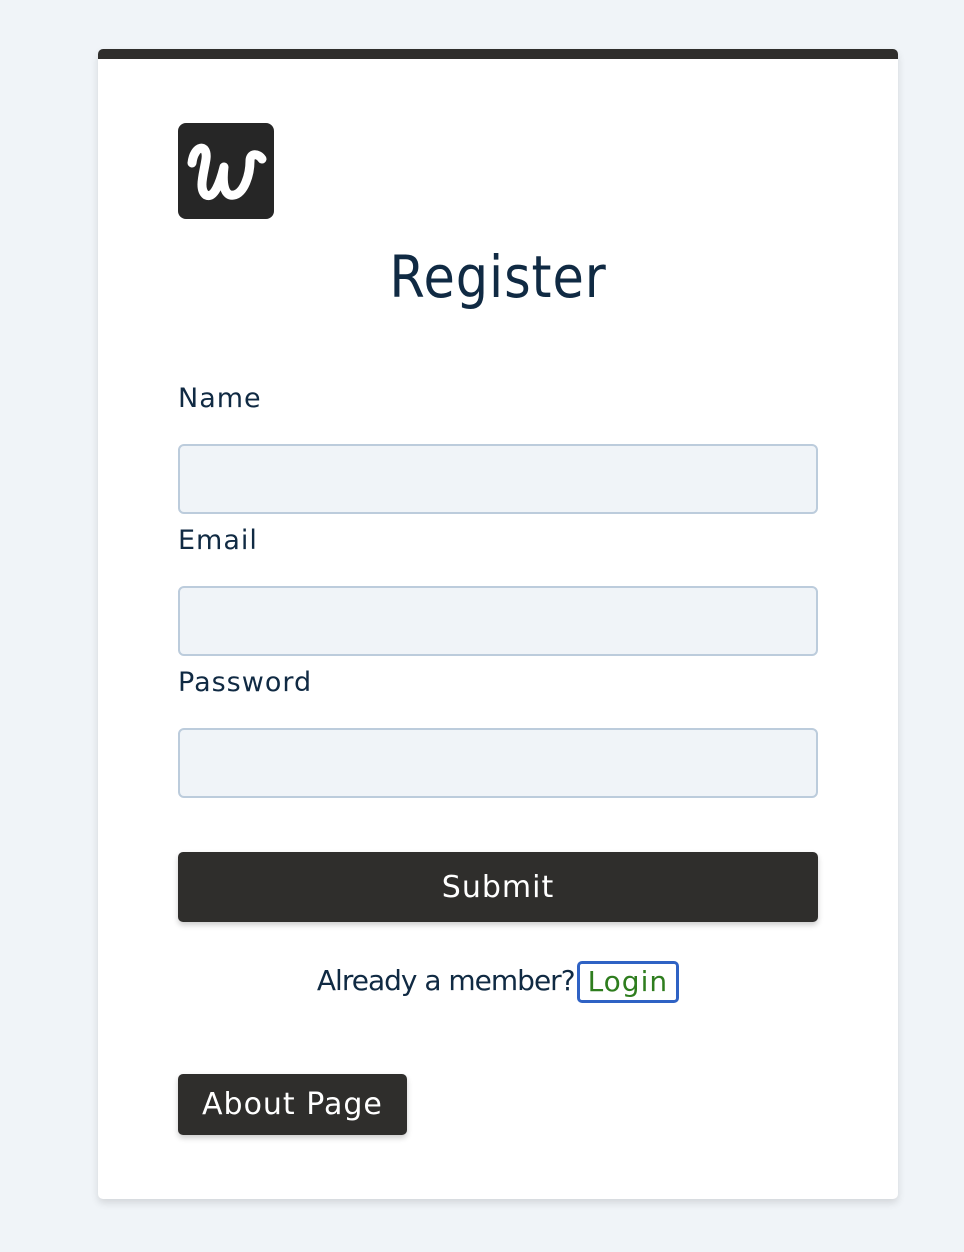 Image resolution: width=964 pixels, height=1252 pixels. Describe the element at coordinates (245, 682) in the screenshot. I see `password-label: Password` at that location.